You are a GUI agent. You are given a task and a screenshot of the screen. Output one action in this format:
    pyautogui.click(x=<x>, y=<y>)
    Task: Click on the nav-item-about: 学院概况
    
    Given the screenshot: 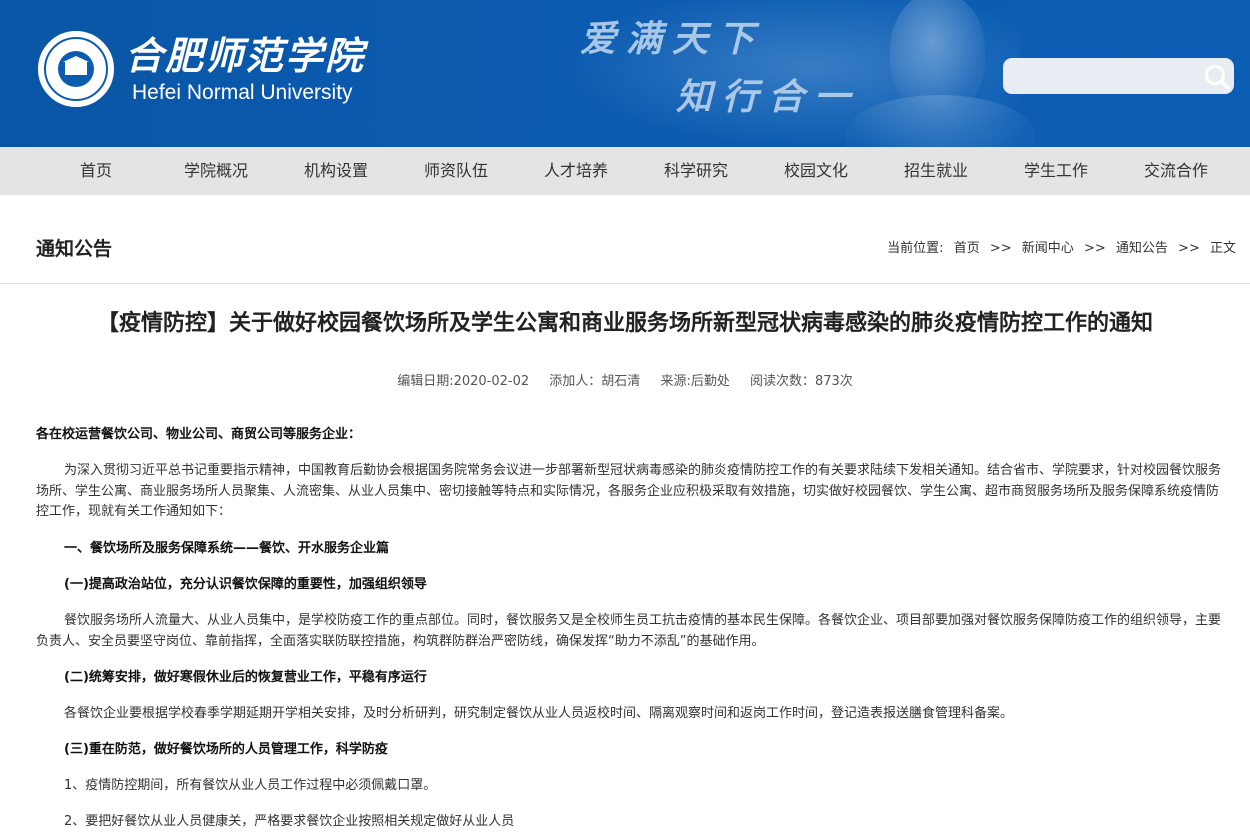 What is the action you would take?
    pyautogui.click(x=216, y=171)
    